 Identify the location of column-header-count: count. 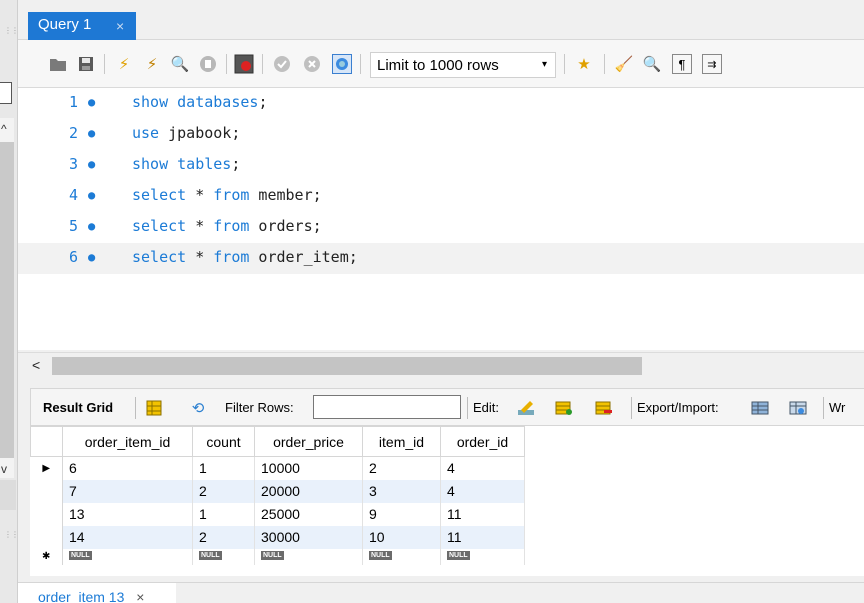
(223, 441).